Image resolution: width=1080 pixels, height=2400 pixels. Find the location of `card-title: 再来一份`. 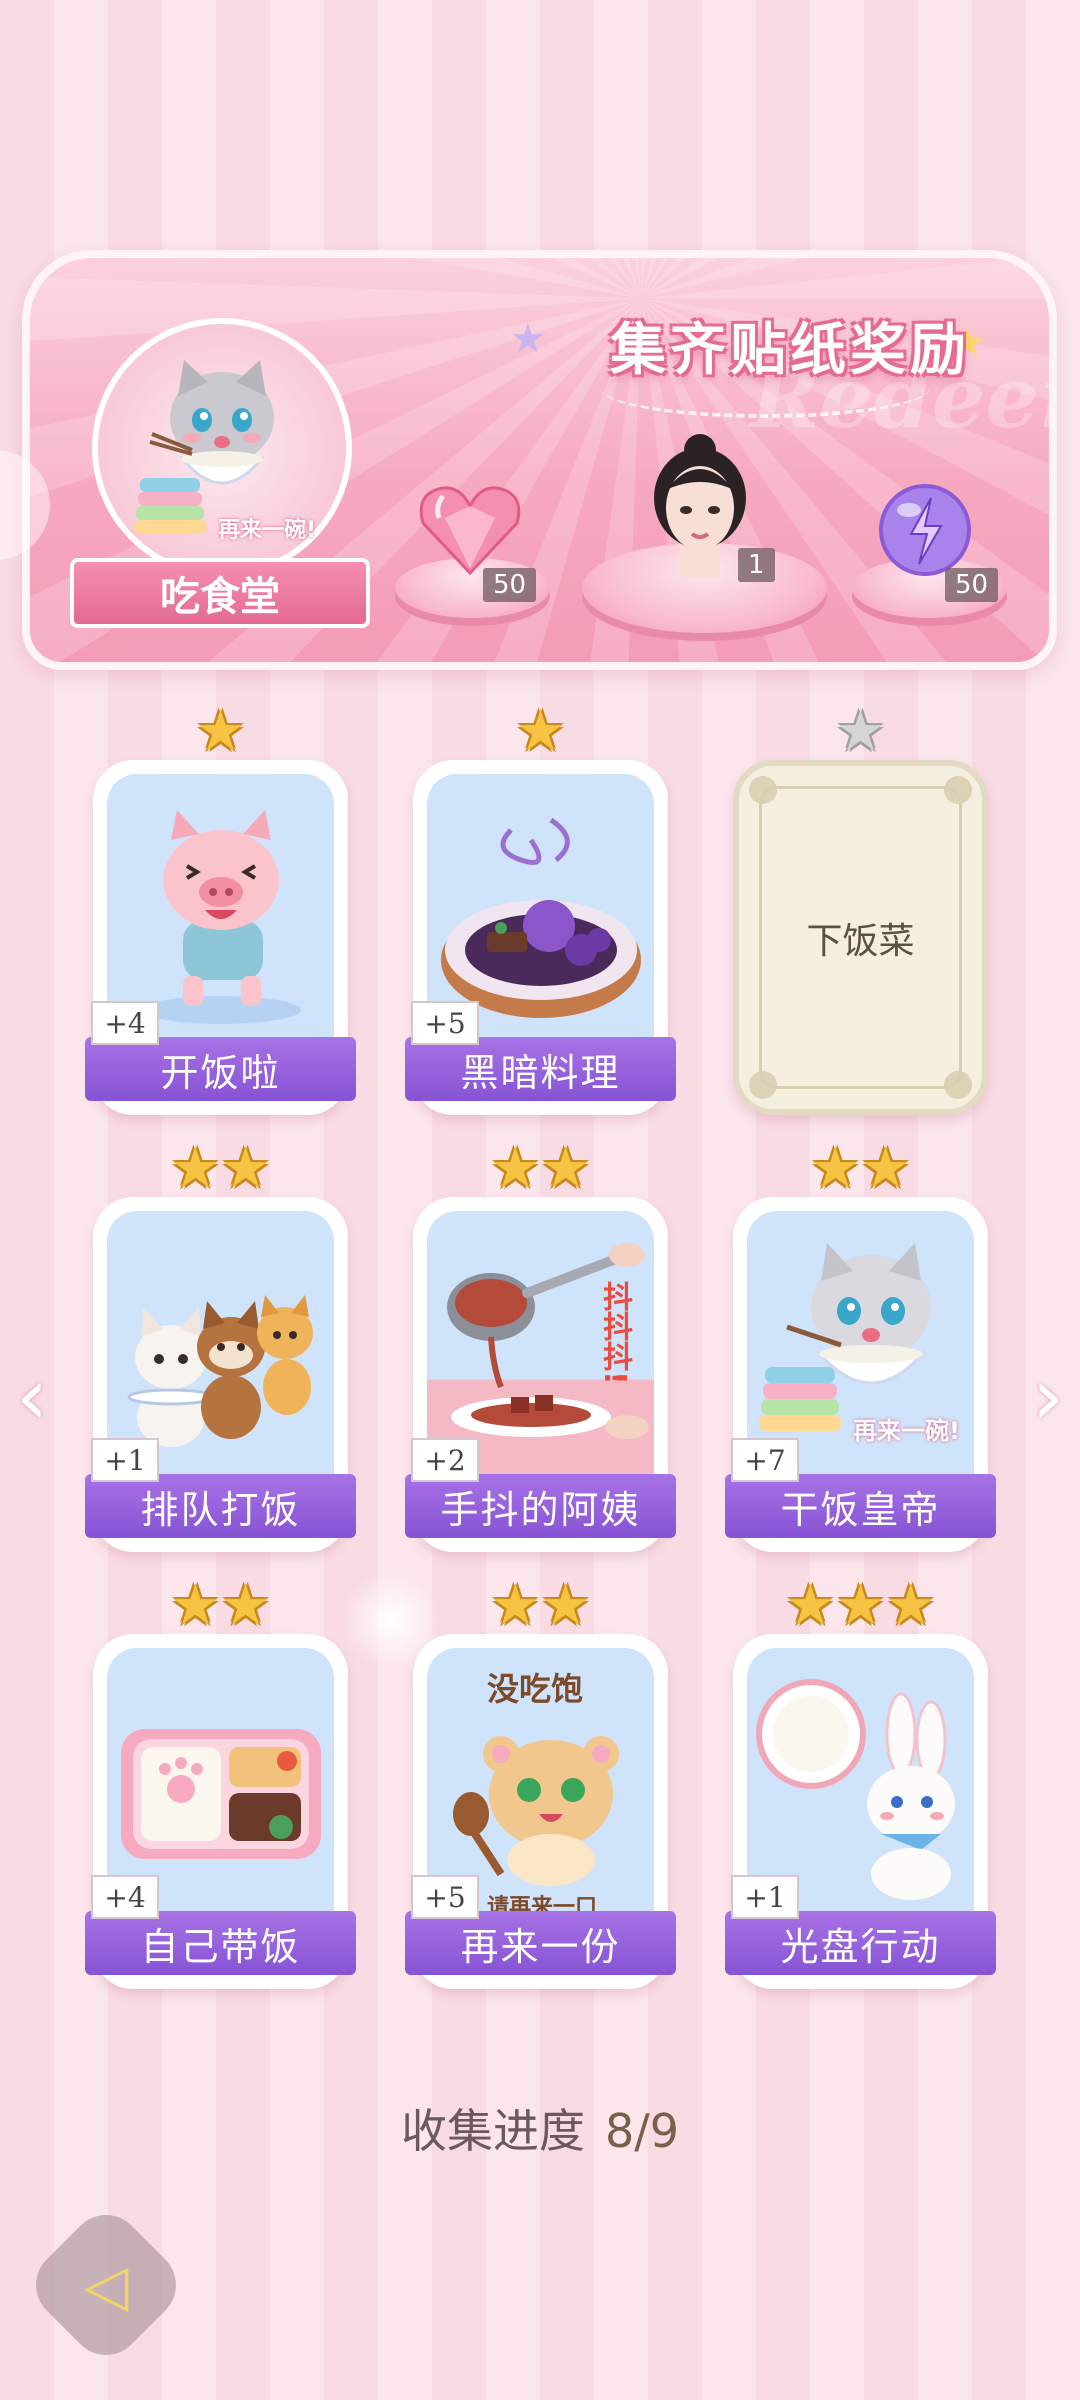

card-title: 再来一份 is located at coordinates (540, 1943).